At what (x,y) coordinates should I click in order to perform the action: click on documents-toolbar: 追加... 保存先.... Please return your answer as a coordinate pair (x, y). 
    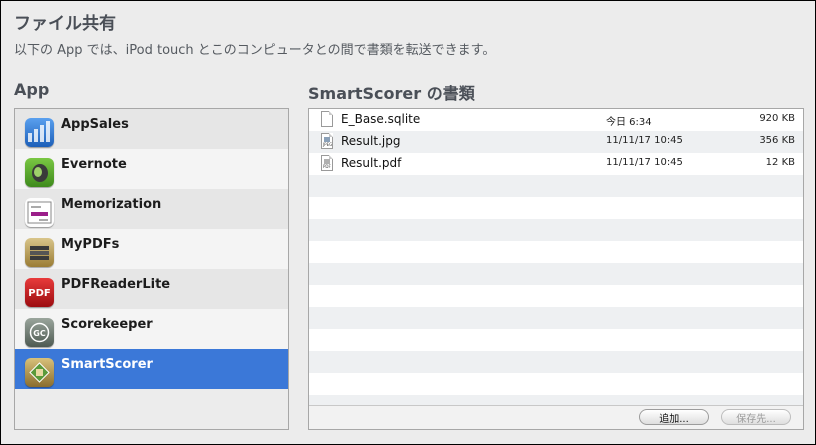
    Looking at the image, I should click on (556, 417).